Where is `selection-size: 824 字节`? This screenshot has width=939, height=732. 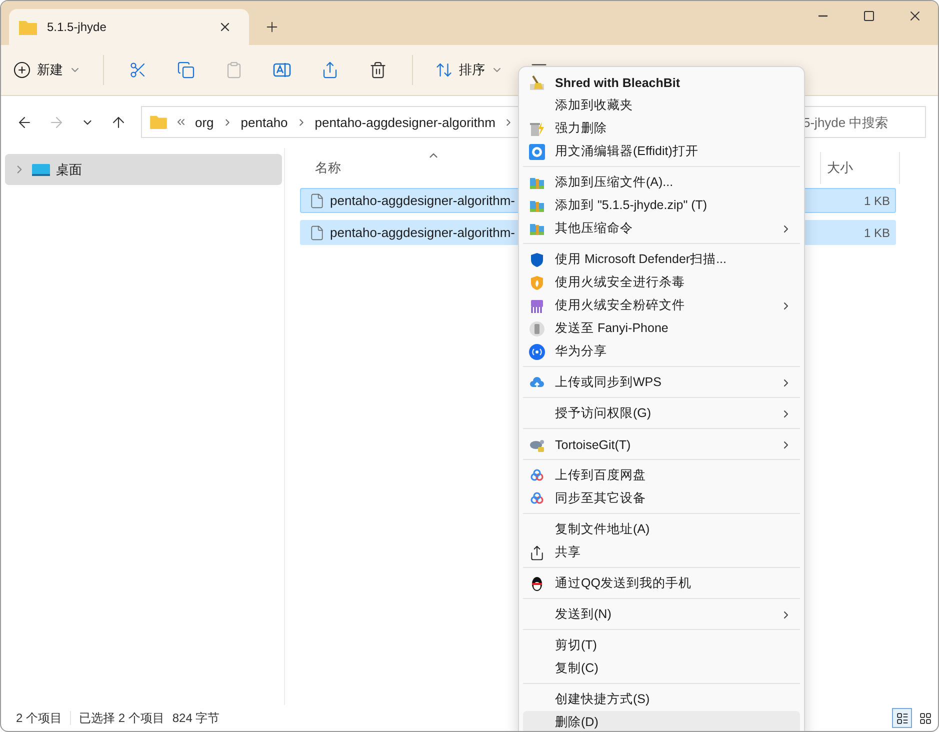
selection-size: 824 字节 is located at coordinates (196, 718).